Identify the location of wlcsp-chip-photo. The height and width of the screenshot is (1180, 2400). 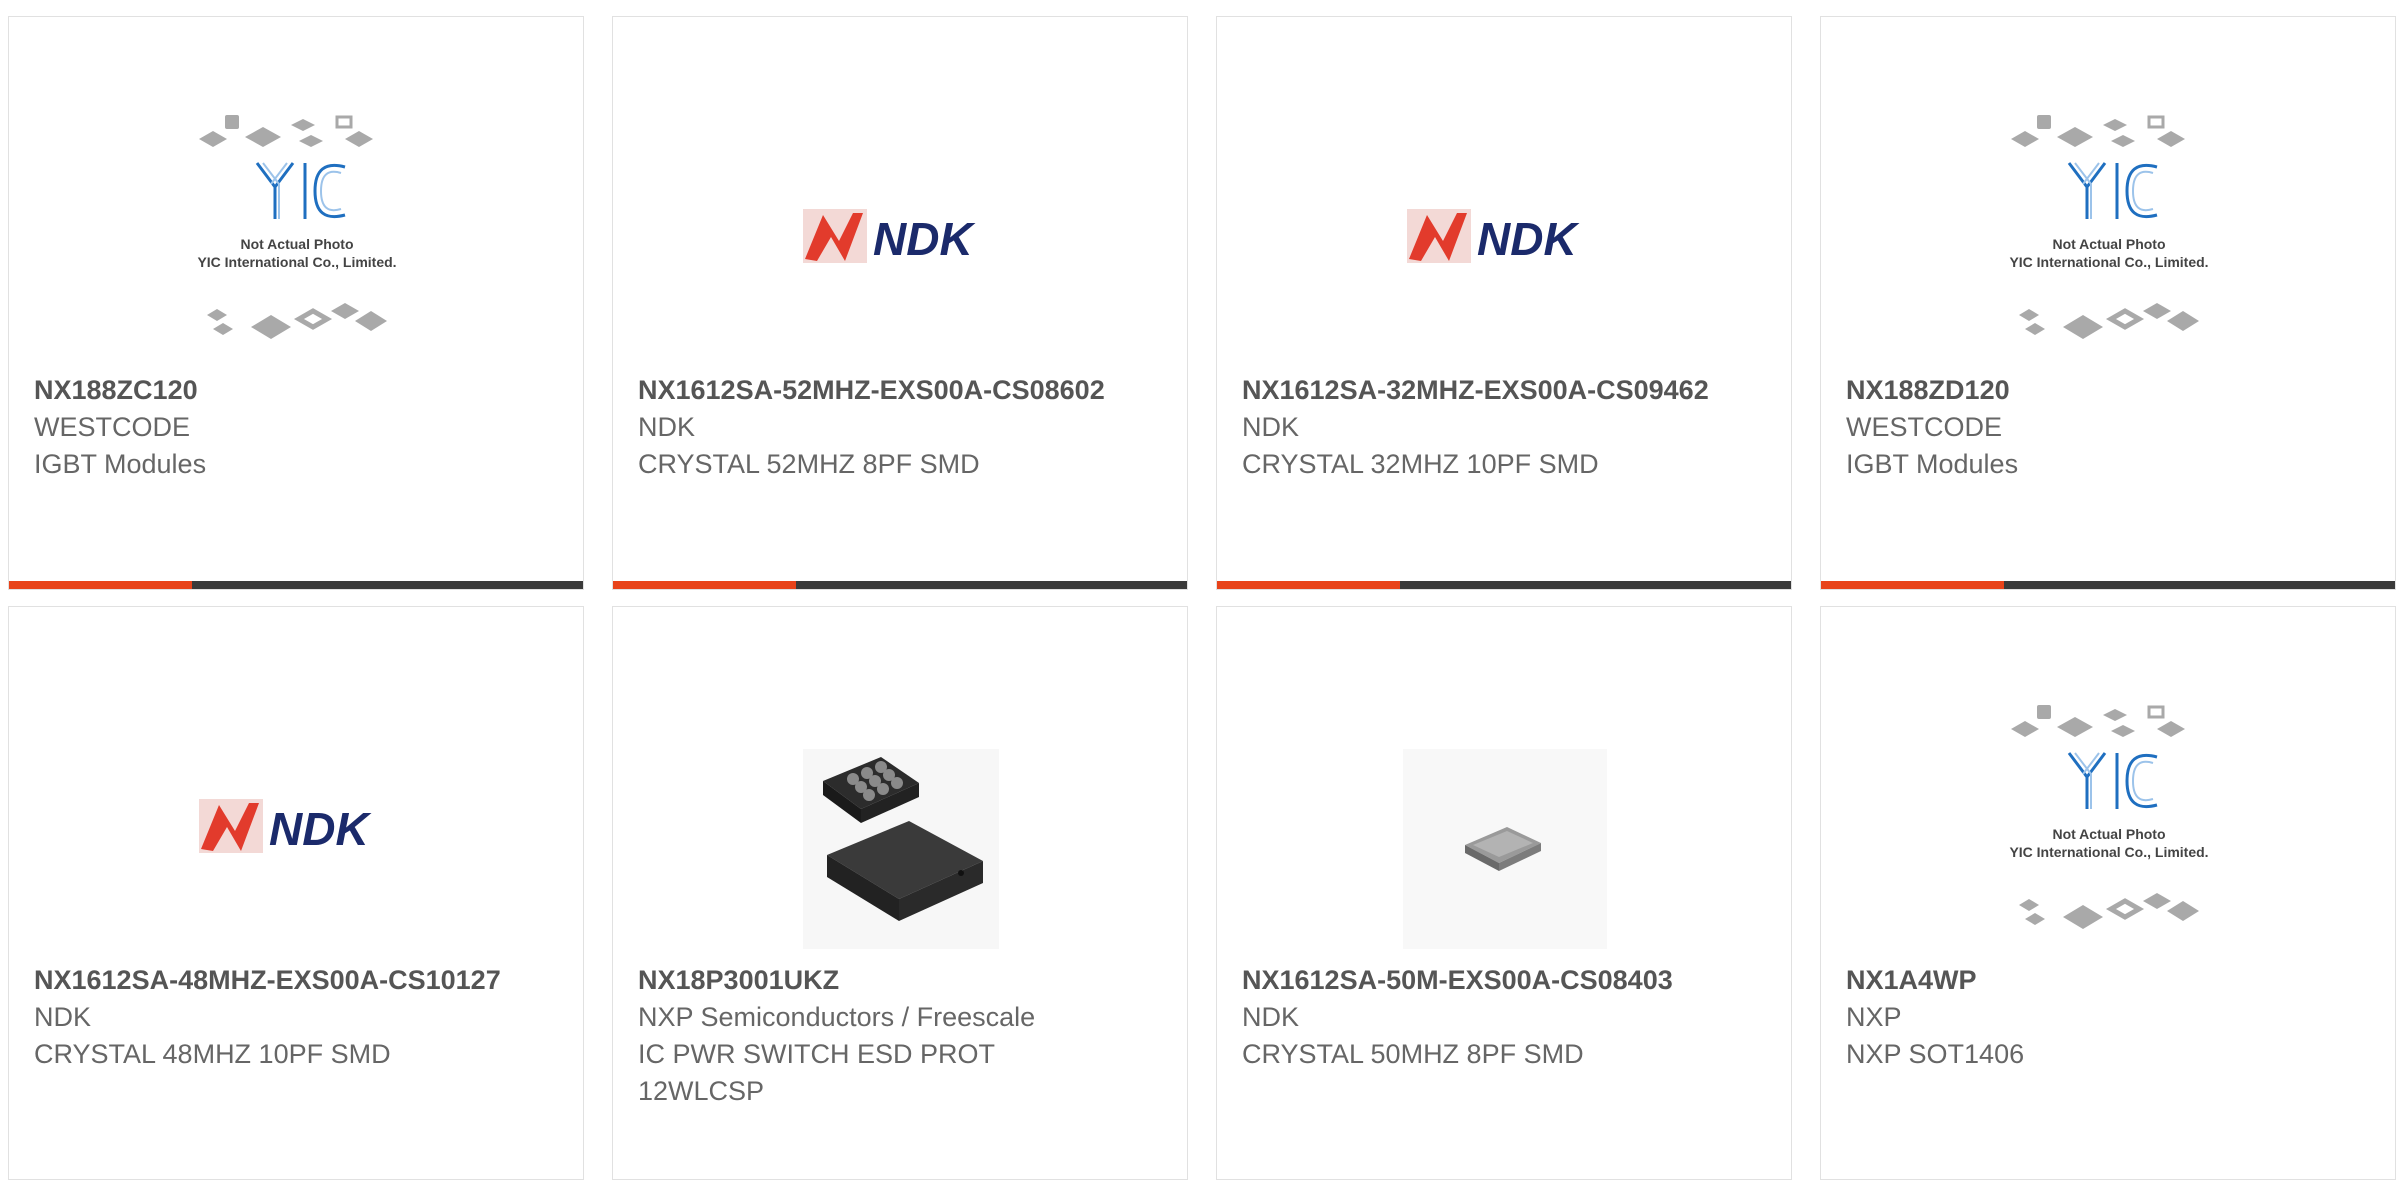
(901, 849).